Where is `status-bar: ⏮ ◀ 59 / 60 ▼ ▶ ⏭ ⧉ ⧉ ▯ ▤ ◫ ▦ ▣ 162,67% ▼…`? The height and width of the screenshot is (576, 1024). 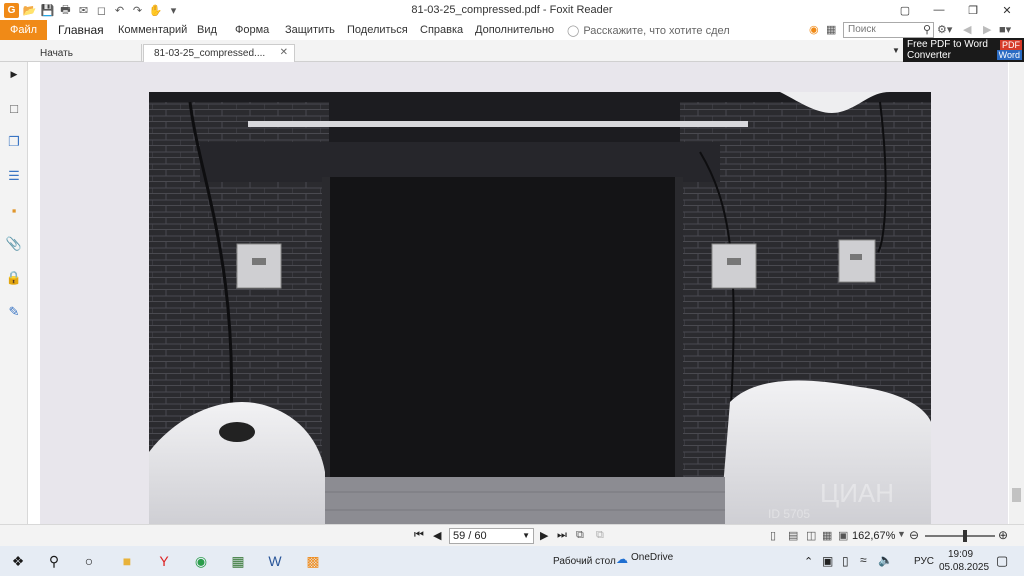
status-bar: ⏮ ◀ 59 / 60 ▼ ▶ ⏭ ⧉ ⧉ ▯ ▤ ◫ ▦ ▣ 162,67% ▼… is located at coordinates (512, 535).